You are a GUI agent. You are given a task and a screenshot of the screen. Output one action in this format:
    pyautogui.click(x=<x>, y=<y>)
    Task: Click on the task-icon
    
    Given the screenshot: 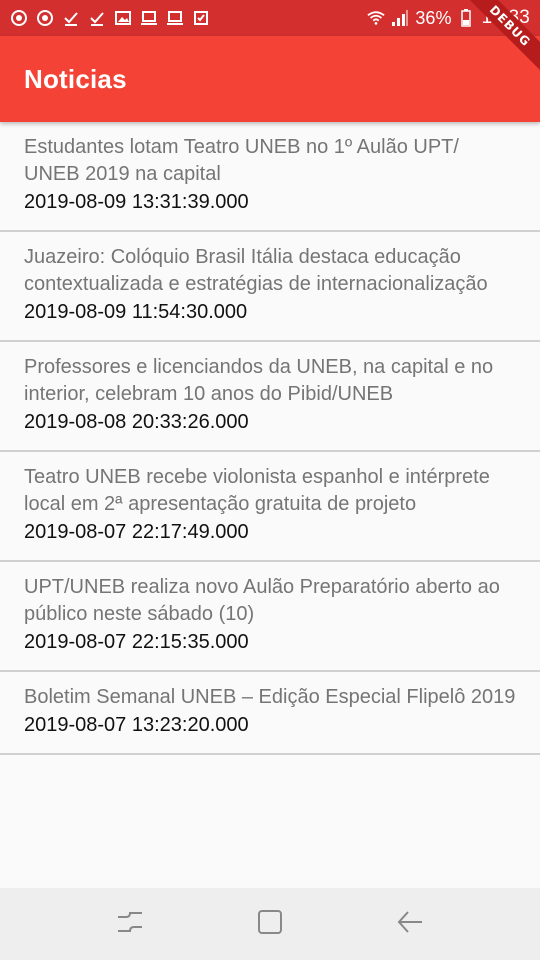 What is the action you would take?
    pyautogui.click(x=201, y=18)
    